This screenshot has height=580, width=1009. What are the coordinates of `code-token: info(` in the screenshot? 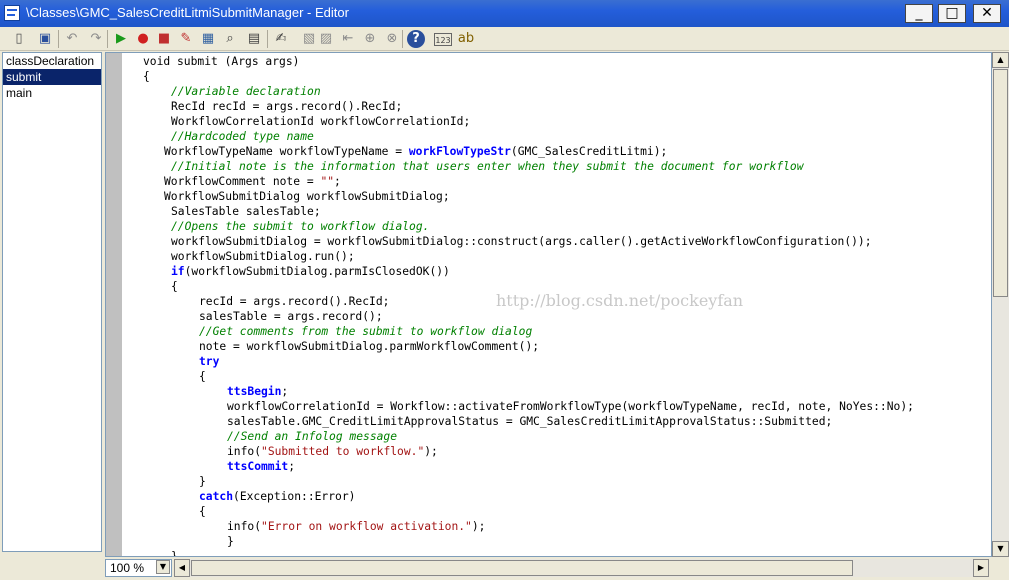 It's located at (244, 451).